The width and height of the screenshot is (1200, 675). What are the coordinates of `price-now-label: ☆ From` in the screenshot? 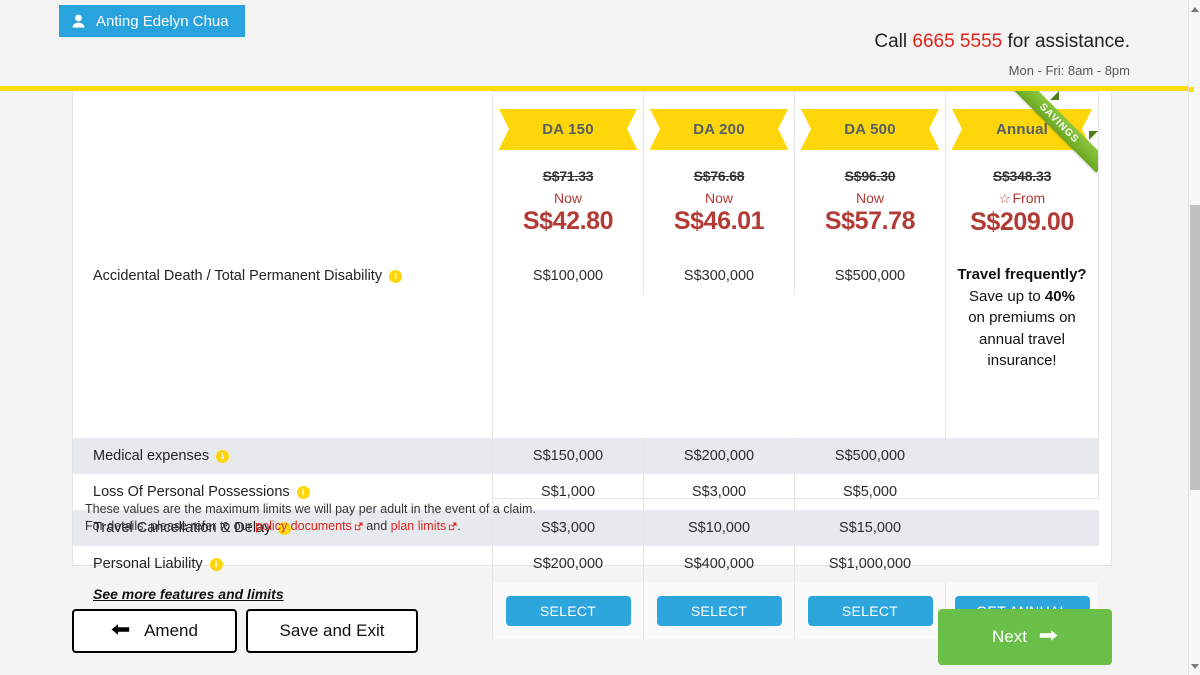 It's located at (1022, 198).